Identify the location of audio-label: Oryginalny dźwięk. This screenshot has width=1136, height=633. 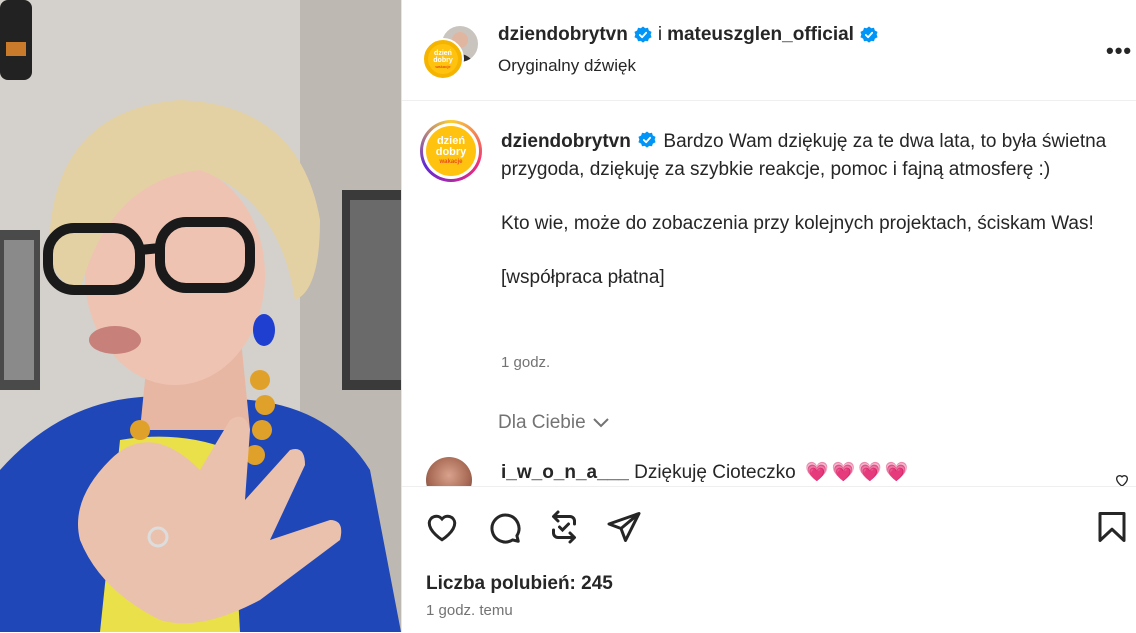
(567, 66).